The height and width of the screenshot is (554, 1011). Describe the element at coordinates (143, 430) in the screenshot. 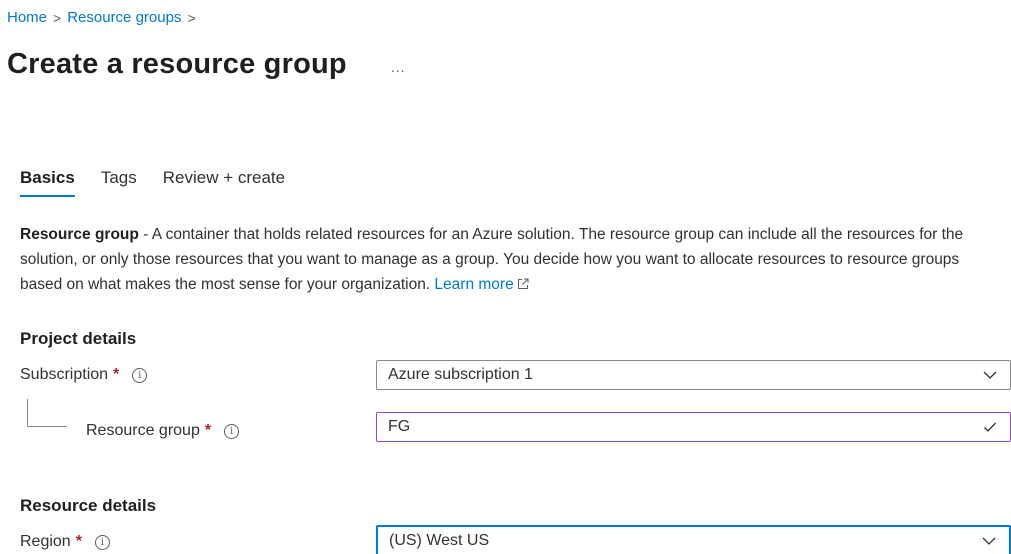

I see `resource-group-label-text: Resource group` at that location.